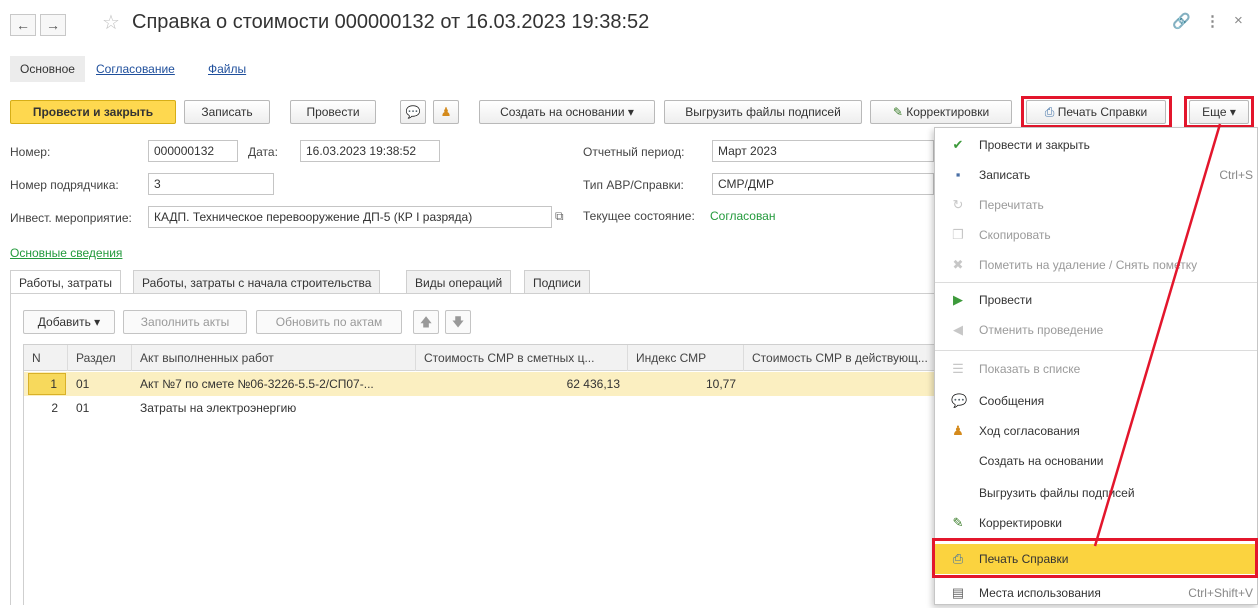 Image resolution: width=1258 pixels, height=608 pixels. I want to click on arrow-line, so click(1157, 335).